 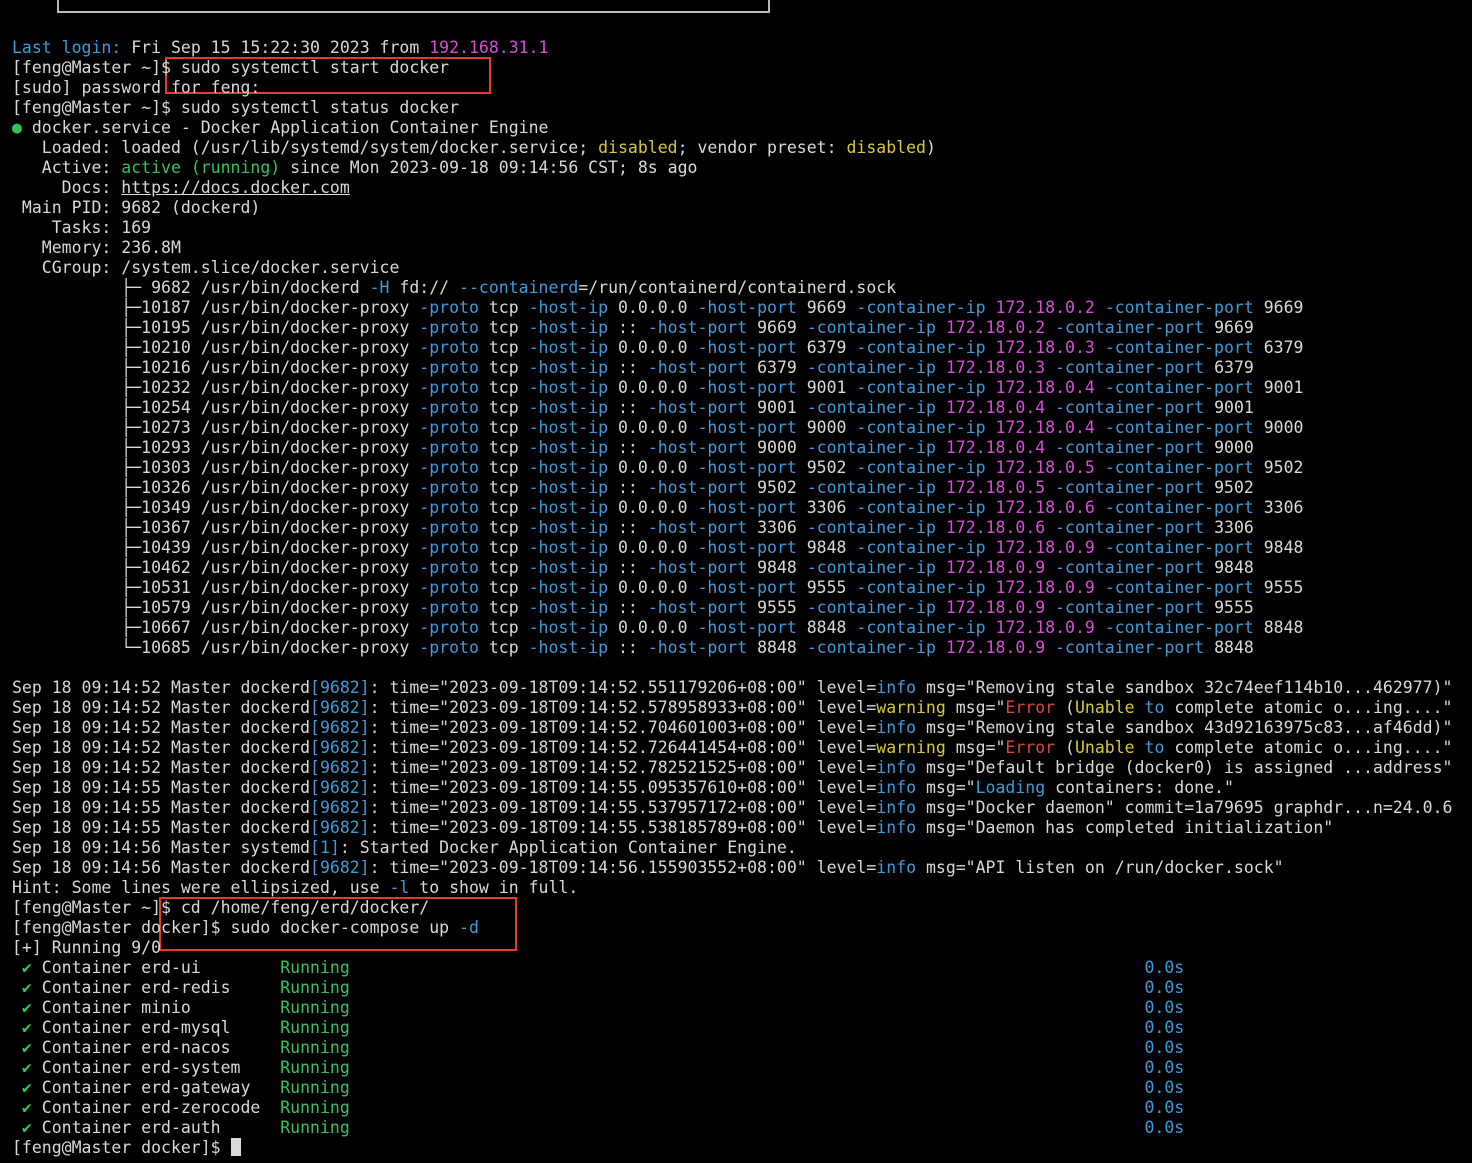 What do you see at coordinates (216, 547) in the screenshot?
I see `terminal-text: ├─10439 /usr/bin/docker-proxy` at bounding box center [216, 547].